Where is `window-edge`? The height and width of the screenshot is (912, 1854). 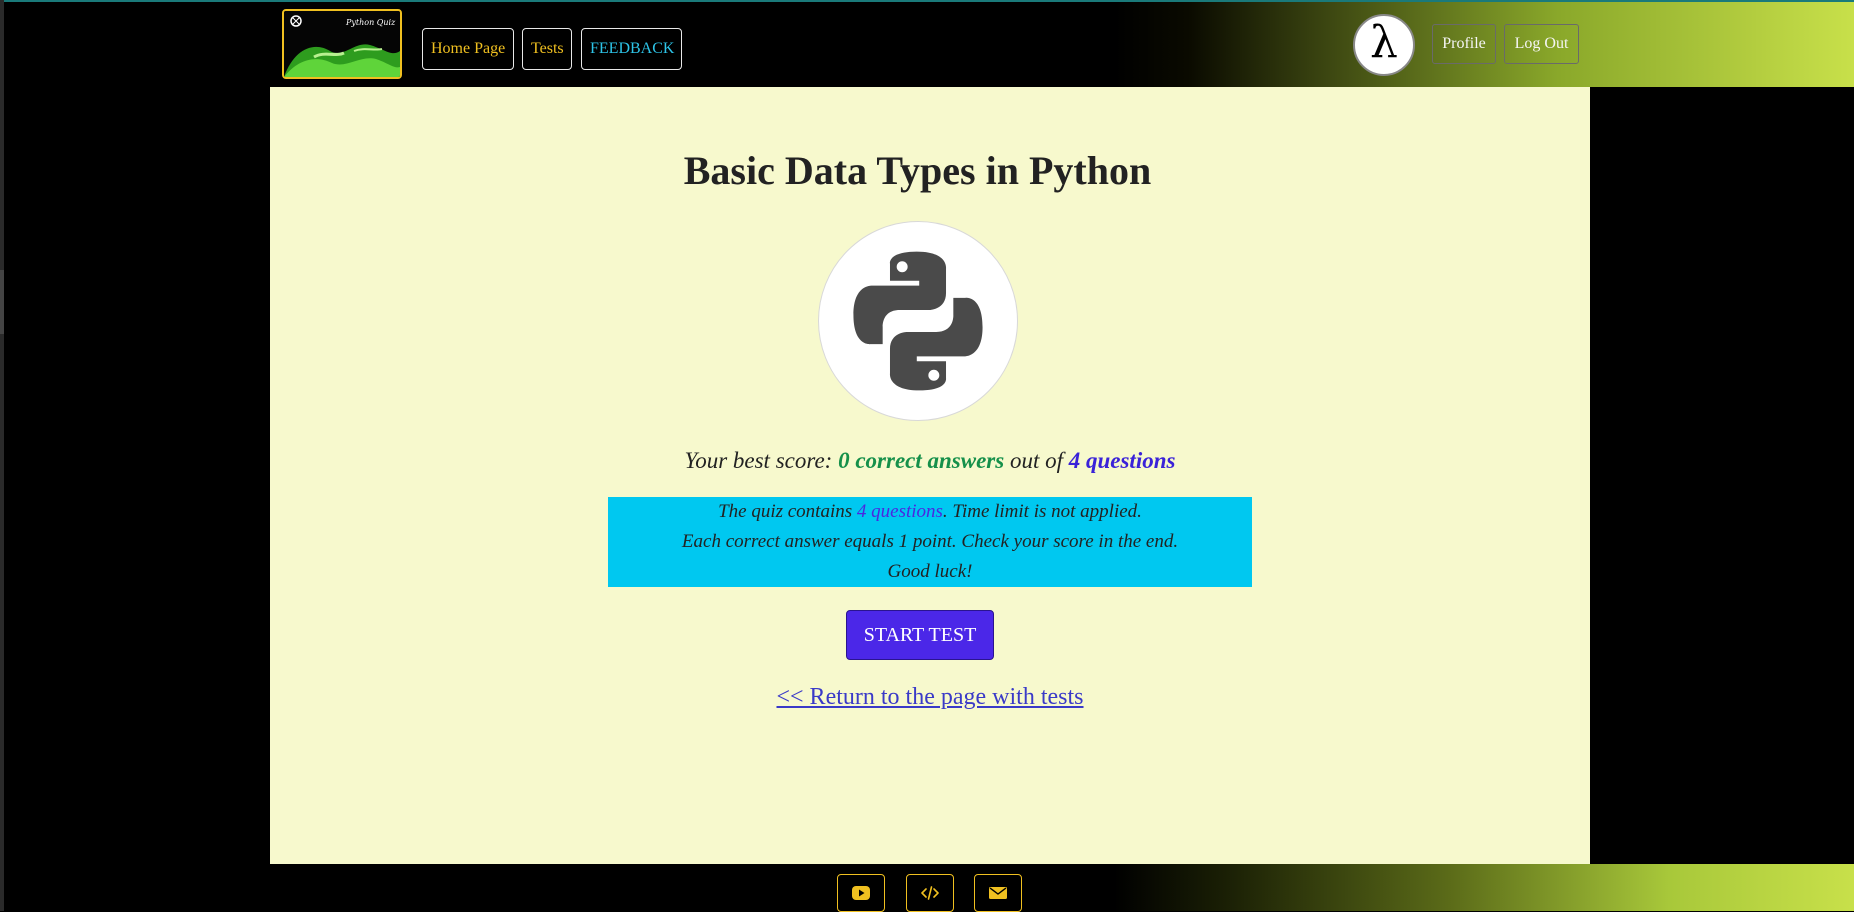
window-edge is located at coordinates (2, 455).